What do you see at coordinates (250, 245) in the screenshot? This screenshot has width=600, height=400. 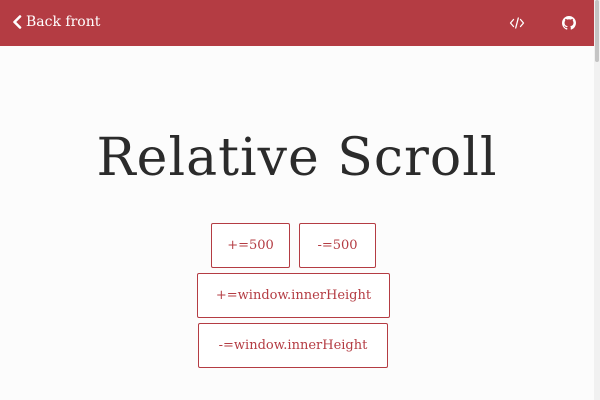 I see `scroll-plus-500-button: +=500` at bounding box center [250, 245].